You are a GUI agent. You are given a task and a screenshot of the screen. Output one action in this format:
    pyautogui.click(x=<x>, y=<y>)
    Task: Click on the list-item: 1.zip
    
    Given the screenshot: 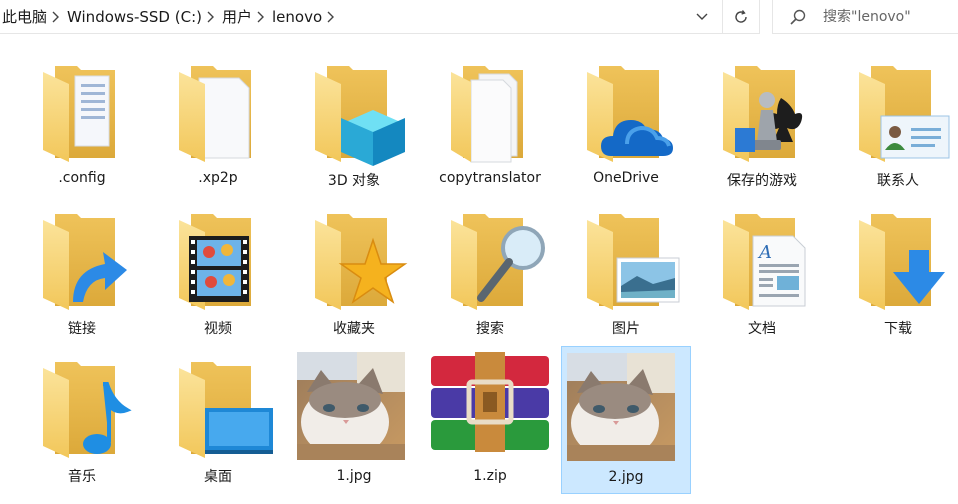 What is the action you would take?
    pyautogui.click(x=490, y=419)
    